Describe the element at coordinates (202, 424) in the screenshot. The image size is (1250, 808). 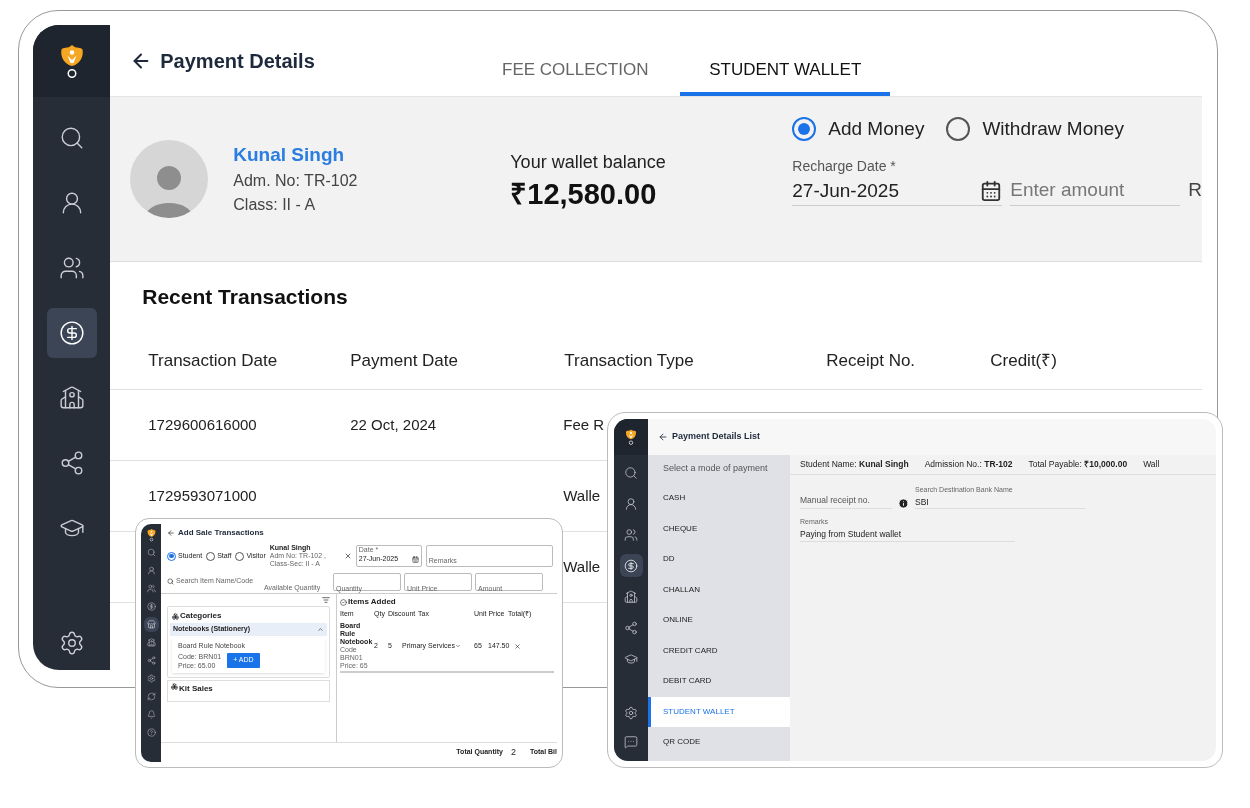
I see `table-cell: 1729600616000` at that location.